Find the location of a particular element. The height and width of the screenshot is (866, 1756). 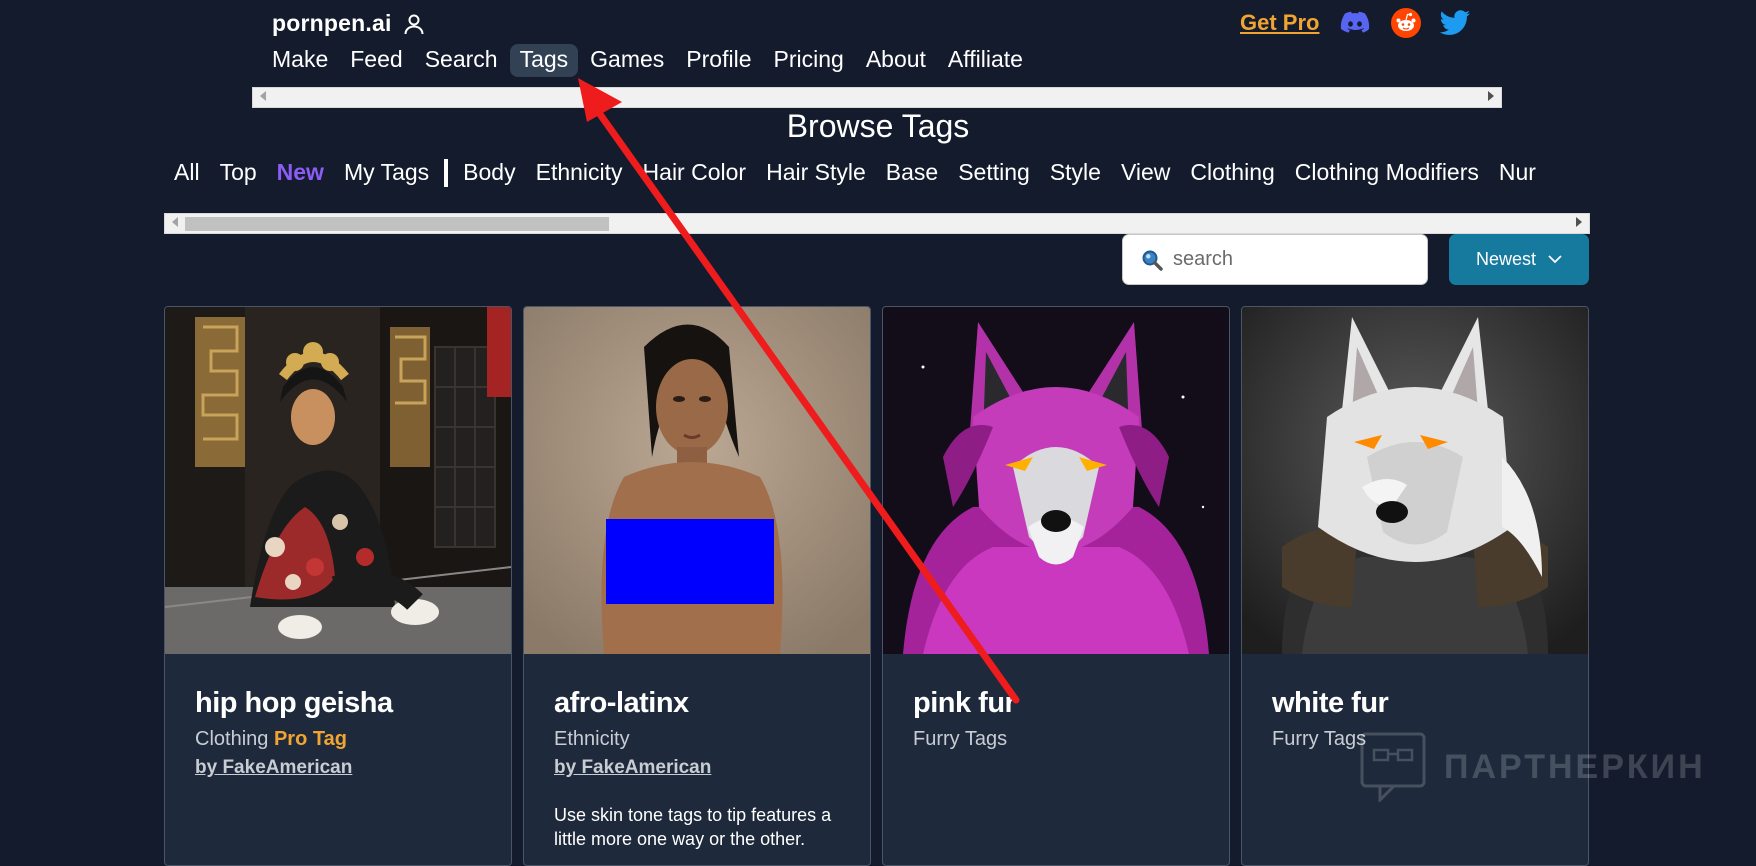

category-scrollbar is located at coordinates (877, 223).